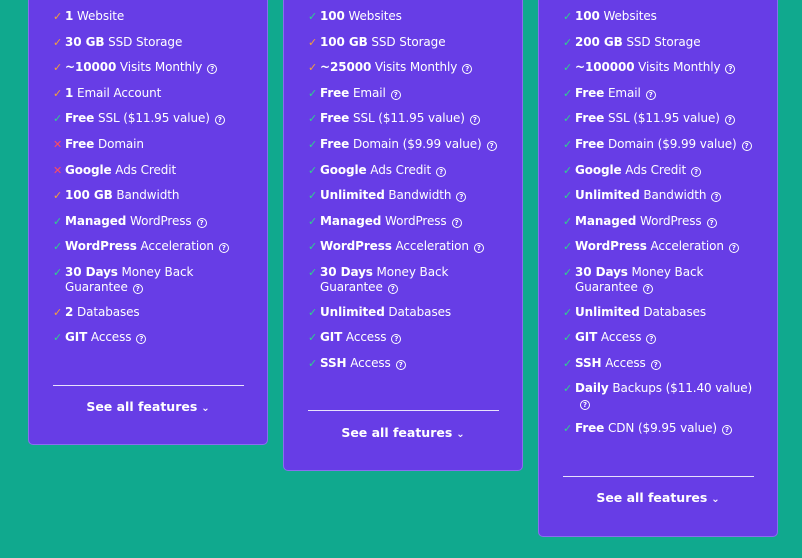  Describe the element at coordinates (351, 220) in the screenshot. I see `feature-highlight: Managed` at that location.